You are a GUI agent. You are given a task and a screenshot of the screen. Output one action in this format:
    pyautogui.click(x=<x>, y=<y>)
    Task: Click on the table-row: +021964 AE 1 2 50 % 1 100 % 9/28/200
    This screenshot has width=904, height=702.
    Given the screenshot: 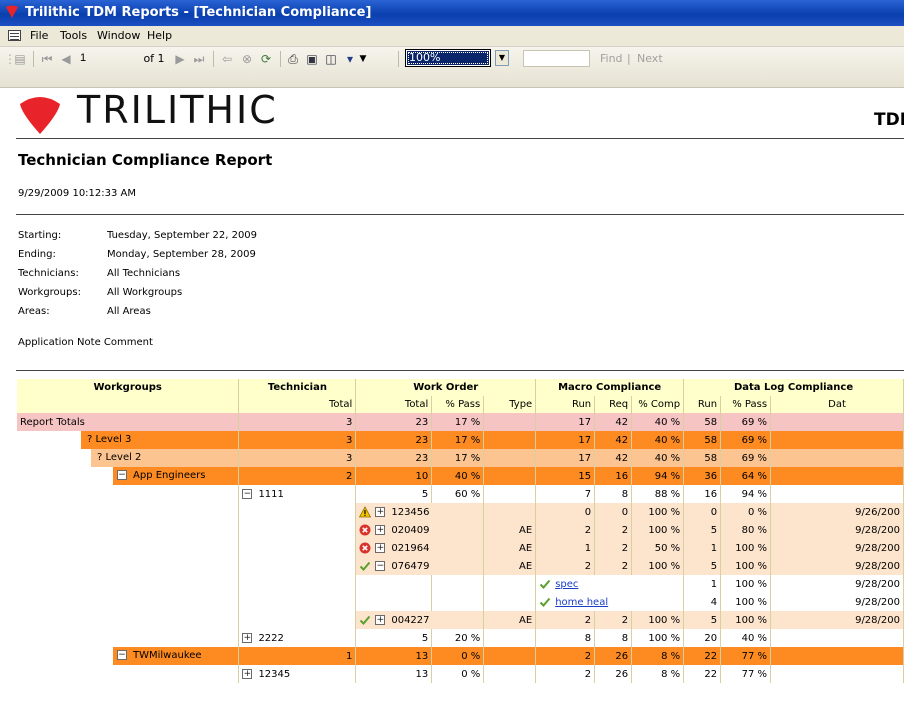 What is the action you would take?
    pyautogui.click(x=460, y=548)
    